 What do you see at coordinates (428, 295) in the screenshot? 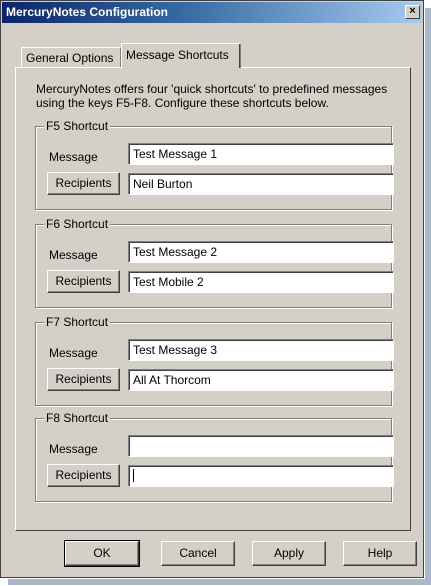
I see `window-shadow-right` at bounding box center [428, 295].